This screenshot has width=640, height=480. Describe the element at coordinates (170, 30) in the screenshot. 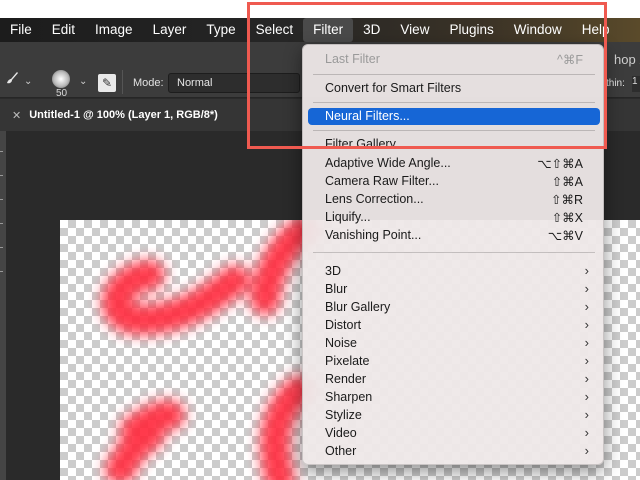

I see `menu-layer: Layer` at that location.